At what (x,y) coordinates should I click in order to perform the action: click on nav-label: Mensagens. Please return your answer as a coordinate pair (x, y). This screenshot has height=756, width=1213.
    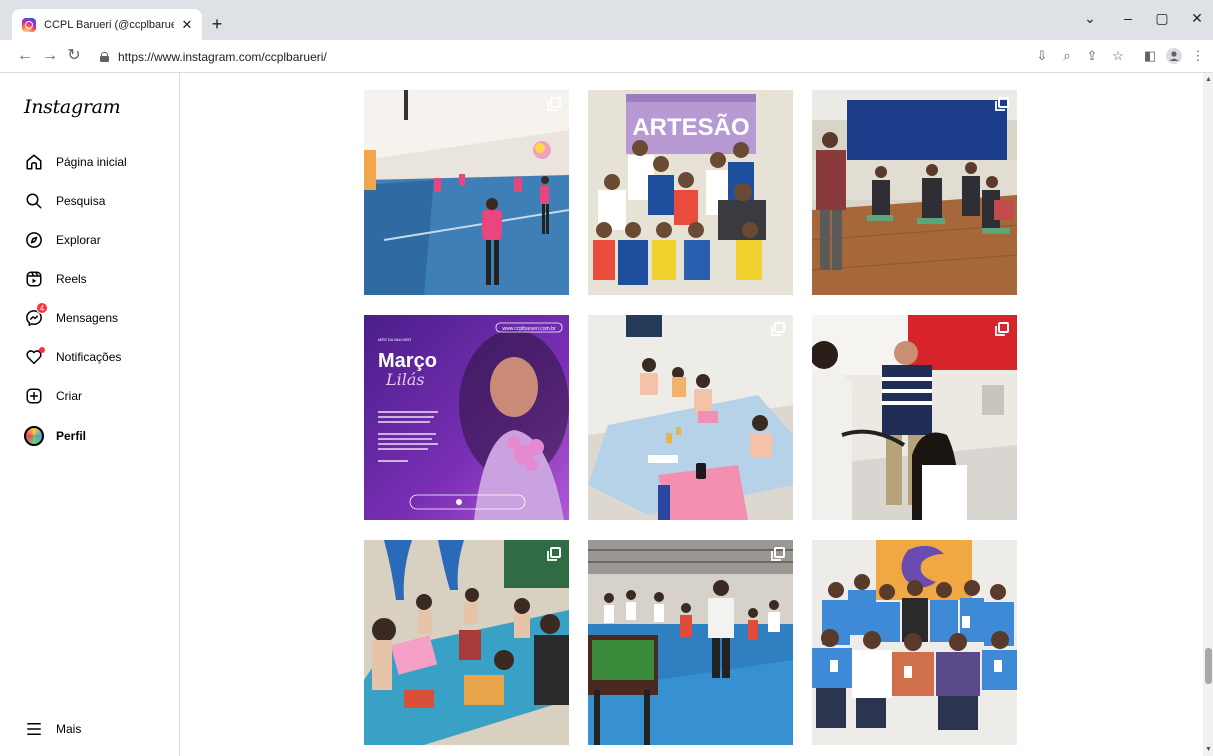
    Looking at the image, I should click on (87, 318).